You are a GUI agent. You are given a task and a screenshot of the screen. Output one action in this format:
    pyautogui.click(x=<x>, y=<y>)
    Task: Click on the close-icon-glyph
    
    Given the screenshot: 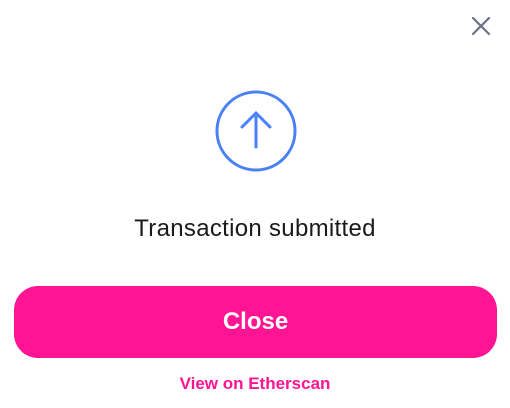 What is the action you would take?
    pyautogui.click(x=481, y=26)
    